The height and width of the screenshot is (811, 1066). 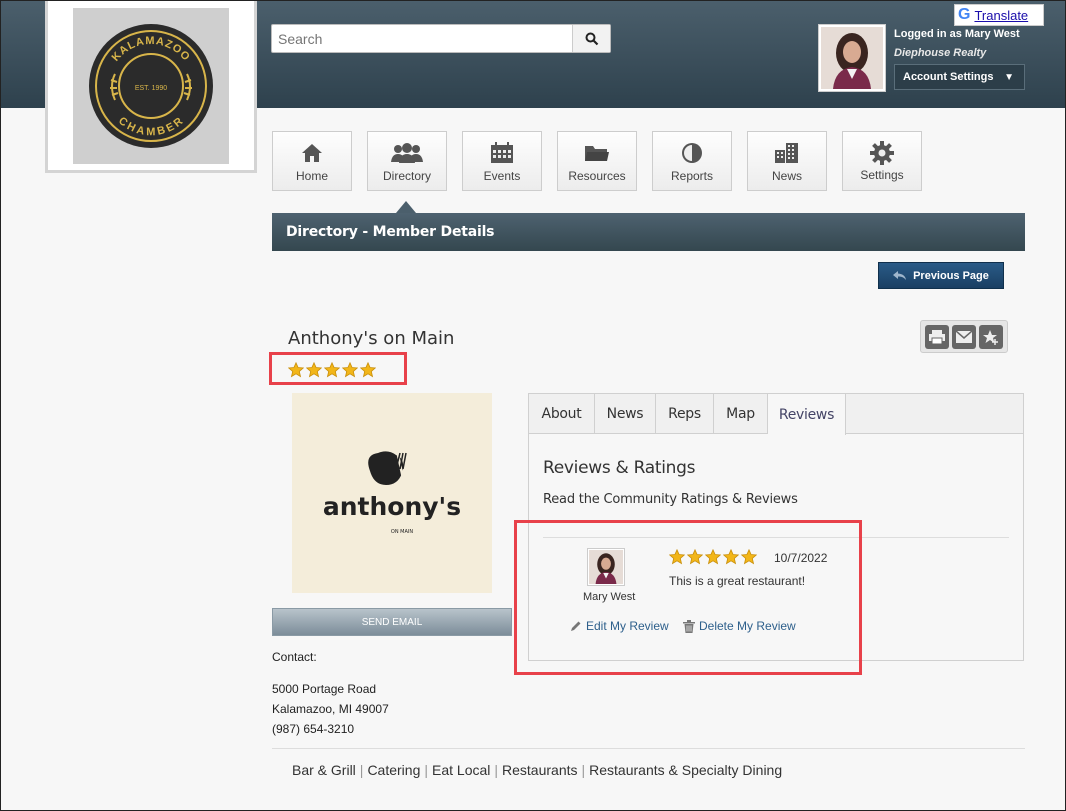 I want to click on logo-sub-text: ON MAIN, so click(x=402, y=532).